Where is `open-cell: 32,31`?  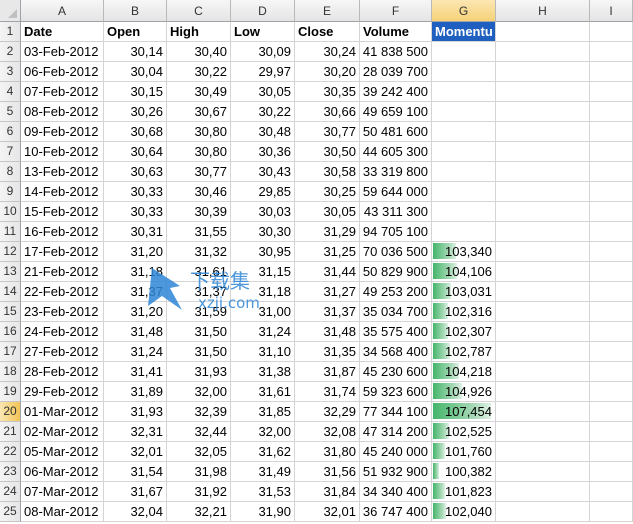
open-cell: 32,31 is located at coordinates (135, 432).